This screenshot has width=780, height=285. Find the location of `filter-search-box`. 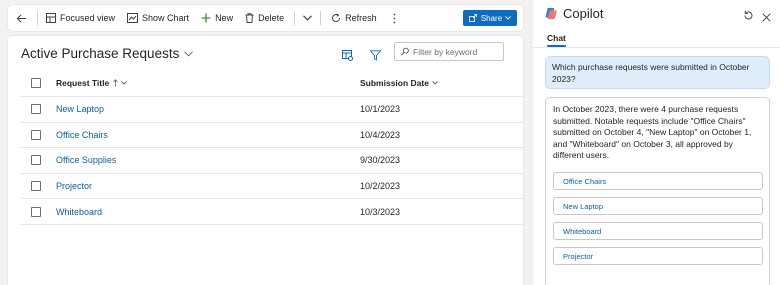

filter-search-box is located at coordinates (449, 51).